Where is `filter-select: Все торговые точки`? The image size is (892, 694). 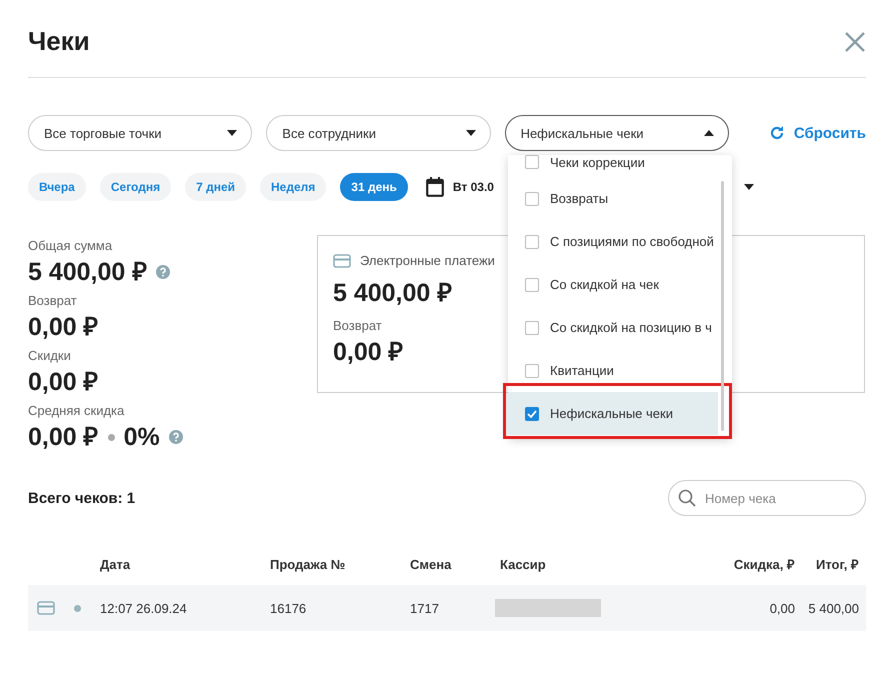
filter-select: Все торговые точки is located at coordinates (140, 133).